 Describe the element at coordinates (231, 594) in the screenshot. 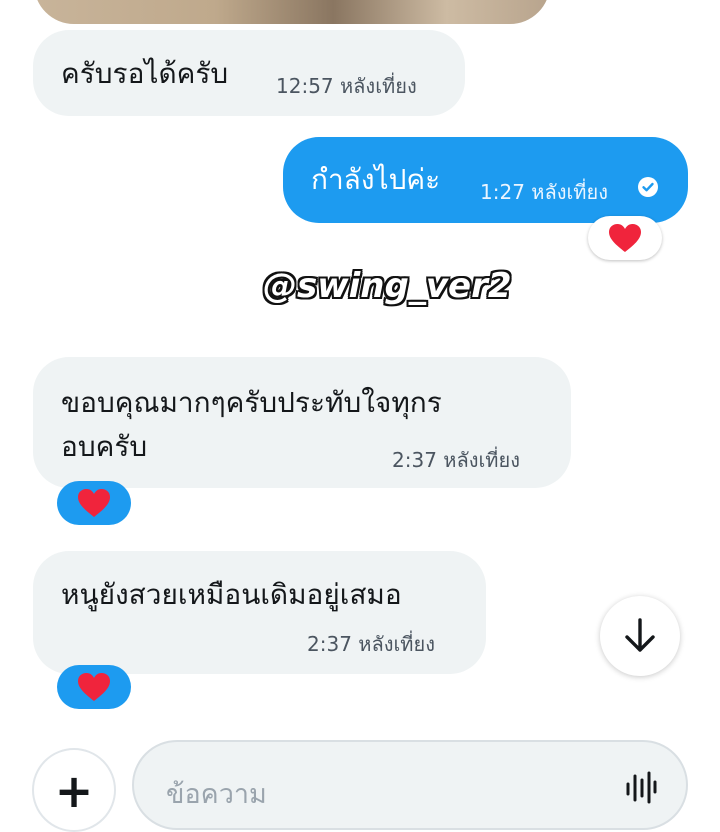

I see `message-text: หนูยังสวยเหมือนเดิมอยู่เสมอ` at that location.